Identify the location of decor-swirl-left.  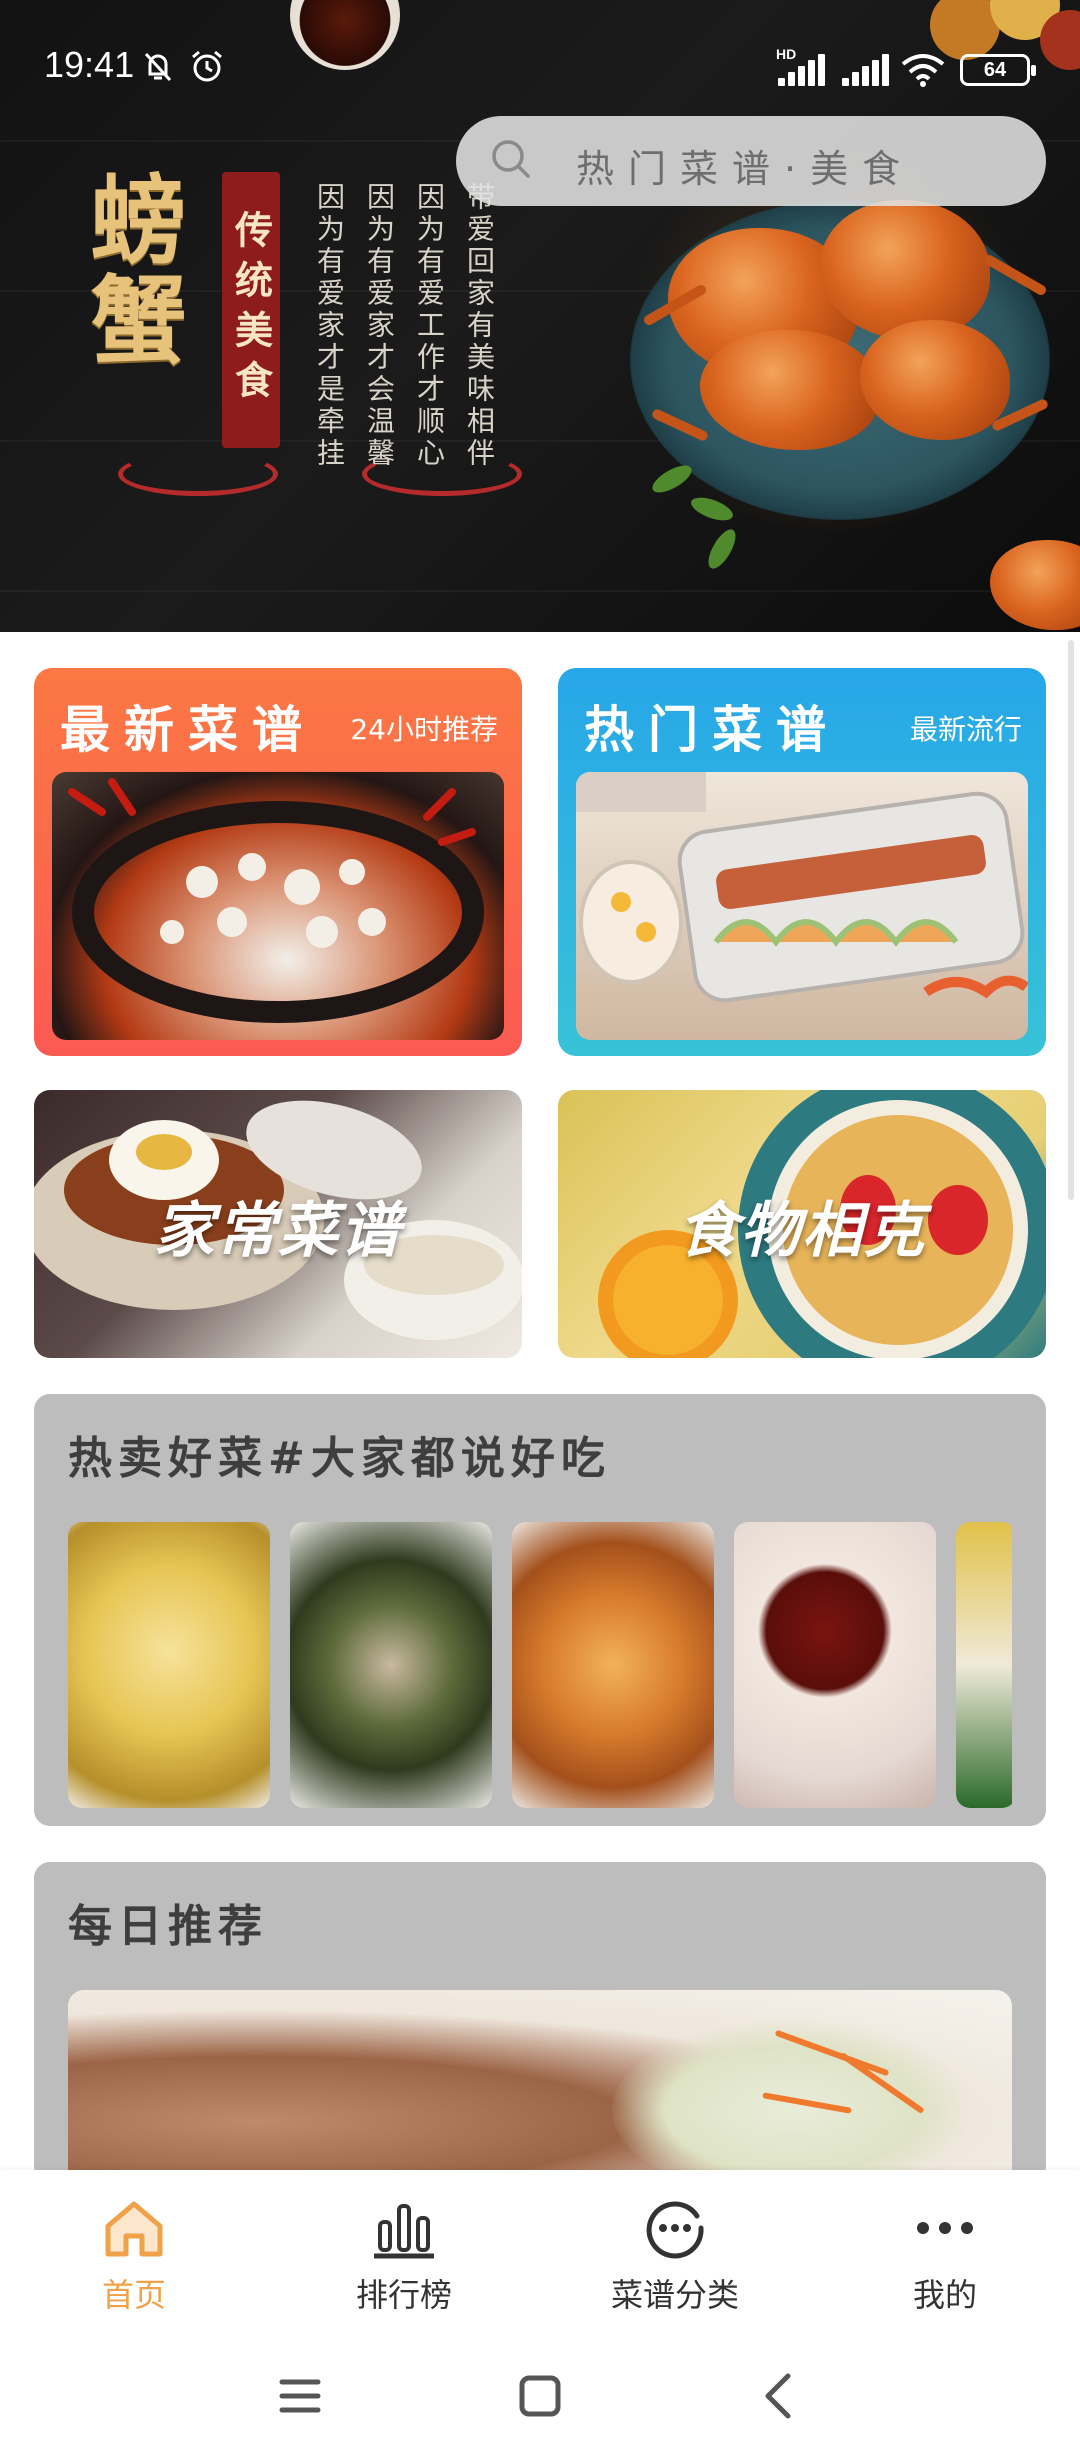
(198, 474).